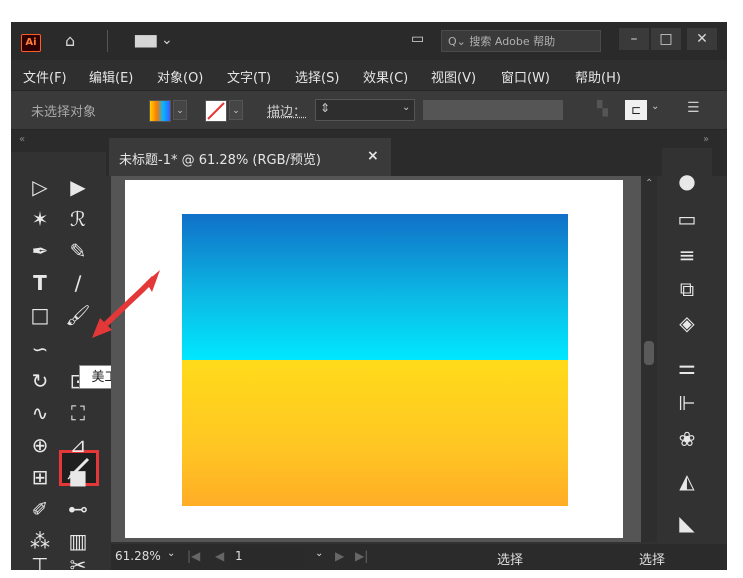 This screenshot has height=578, width=743. What do you see at coordinates (40, 219) in the screenshot?
I see `magic-wand-tool-icon: ✶` at bounding box center [40, 219].